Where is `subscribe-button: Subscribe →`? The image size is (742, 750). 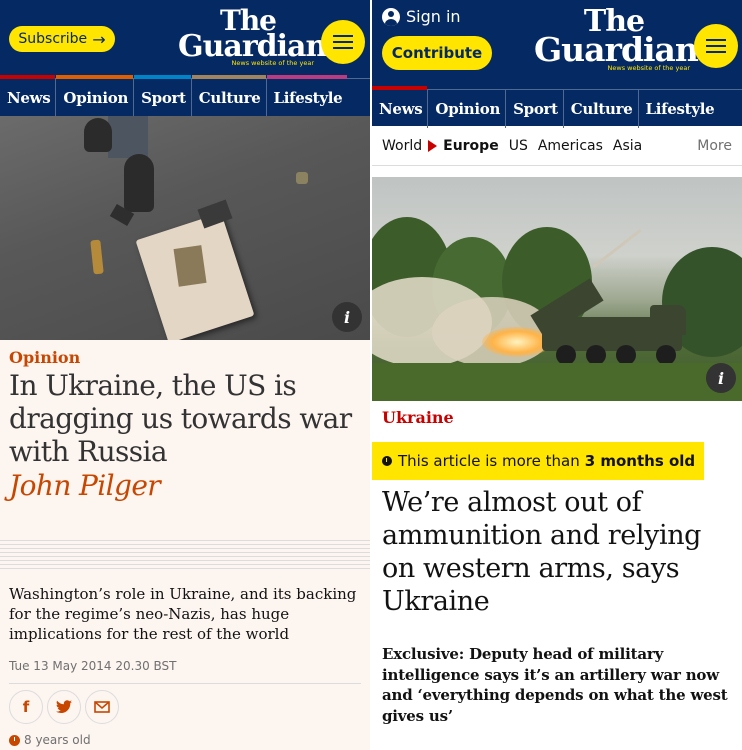
subscribe-button: Subscribe → is located at coordinates (62, 39).